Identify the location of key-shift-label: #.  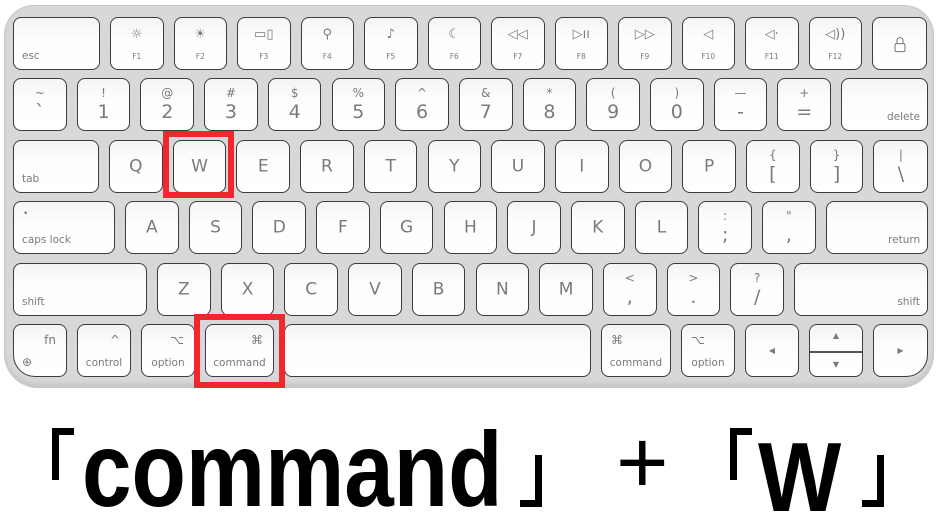
(230, 93).